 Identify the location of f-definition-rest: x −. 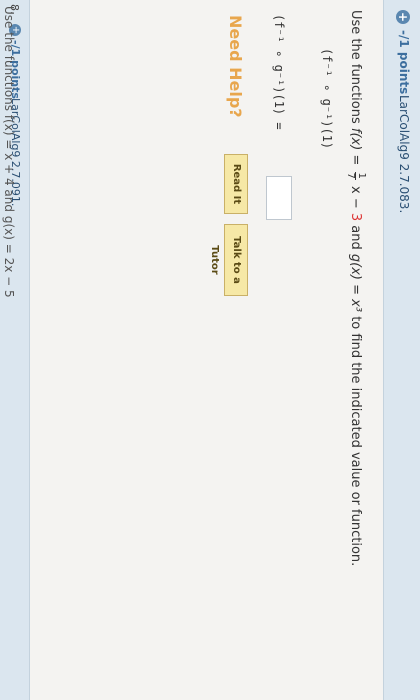
(355, 197).